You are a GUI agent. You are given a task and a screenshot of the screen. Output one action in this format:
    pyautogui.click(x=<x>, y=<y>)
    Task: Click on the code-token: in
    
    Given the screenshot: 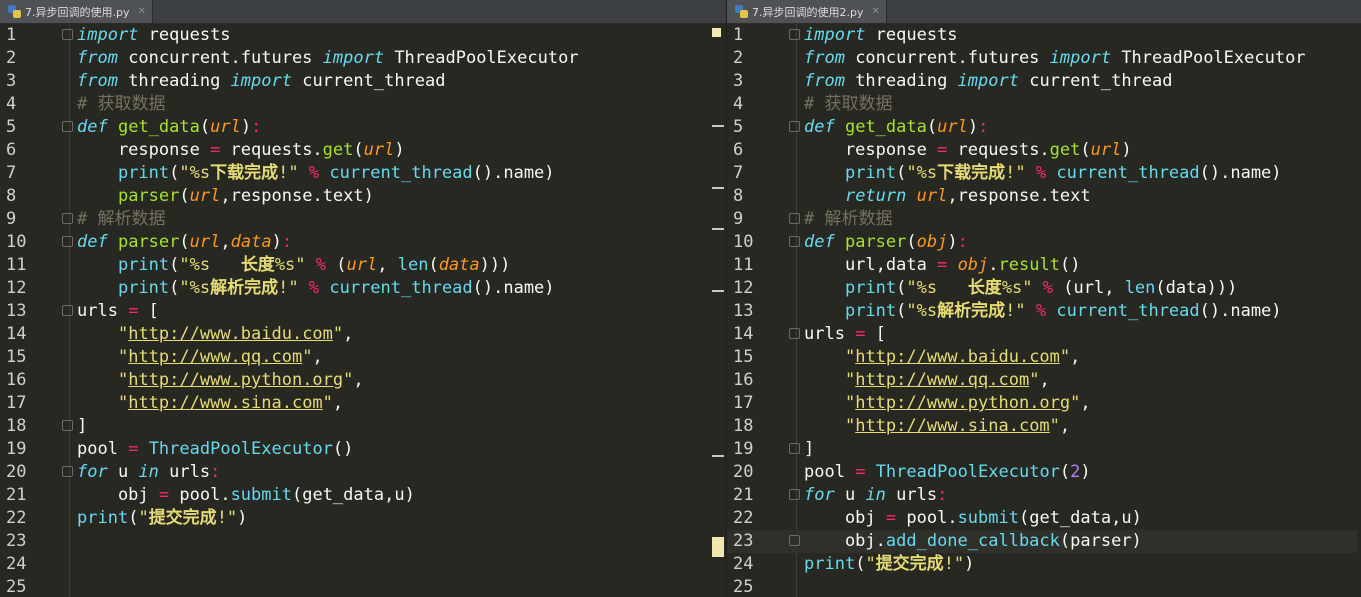 What is the action you would take?
    pyautogui.click(x=875, y=495)
    